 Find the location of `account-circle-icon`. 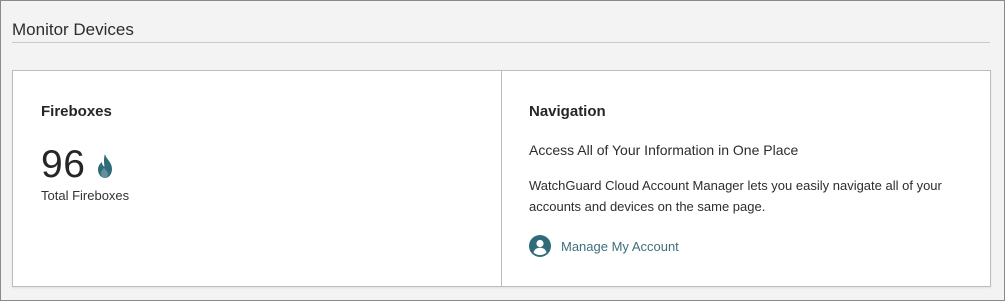

account-circle-icon is located at coordinates (540, 246).